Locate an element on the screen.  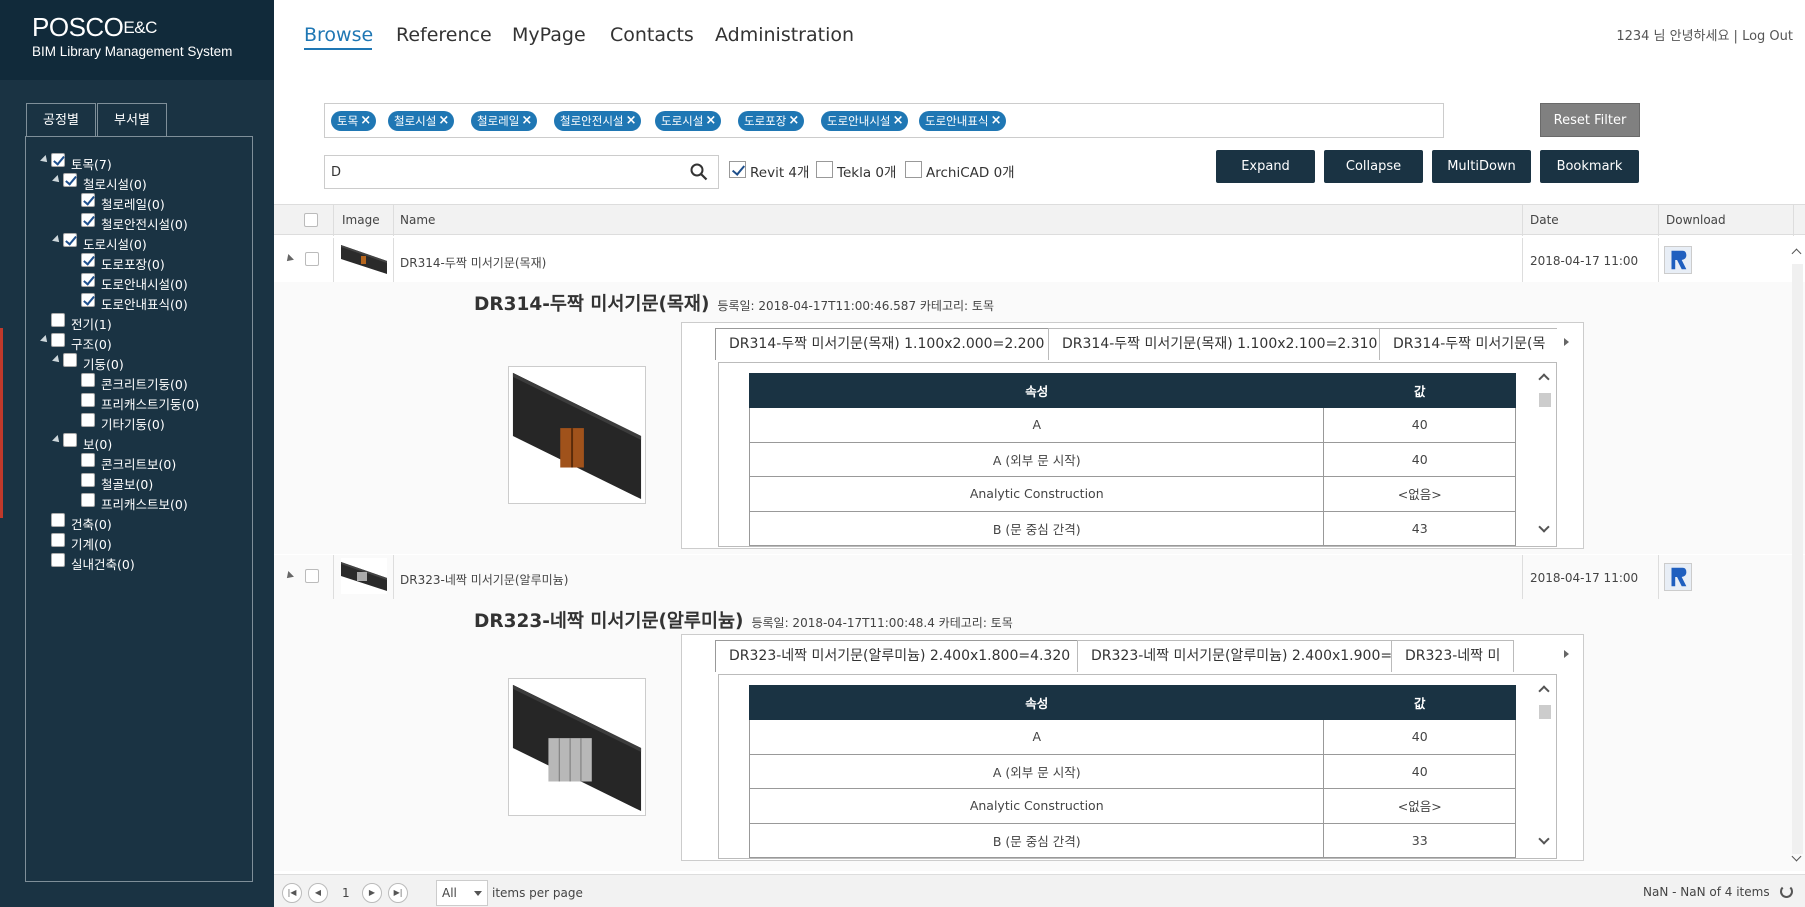
nav-administration: Administration is located at coordinates (784, 35).